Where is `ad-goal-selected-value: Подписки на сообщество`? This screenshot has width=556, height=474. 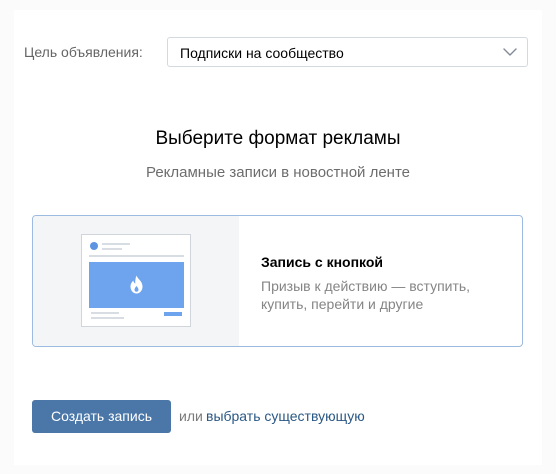 ad-goal-selected-value: Подписки на сообщество is located at coordinates (262, 53).